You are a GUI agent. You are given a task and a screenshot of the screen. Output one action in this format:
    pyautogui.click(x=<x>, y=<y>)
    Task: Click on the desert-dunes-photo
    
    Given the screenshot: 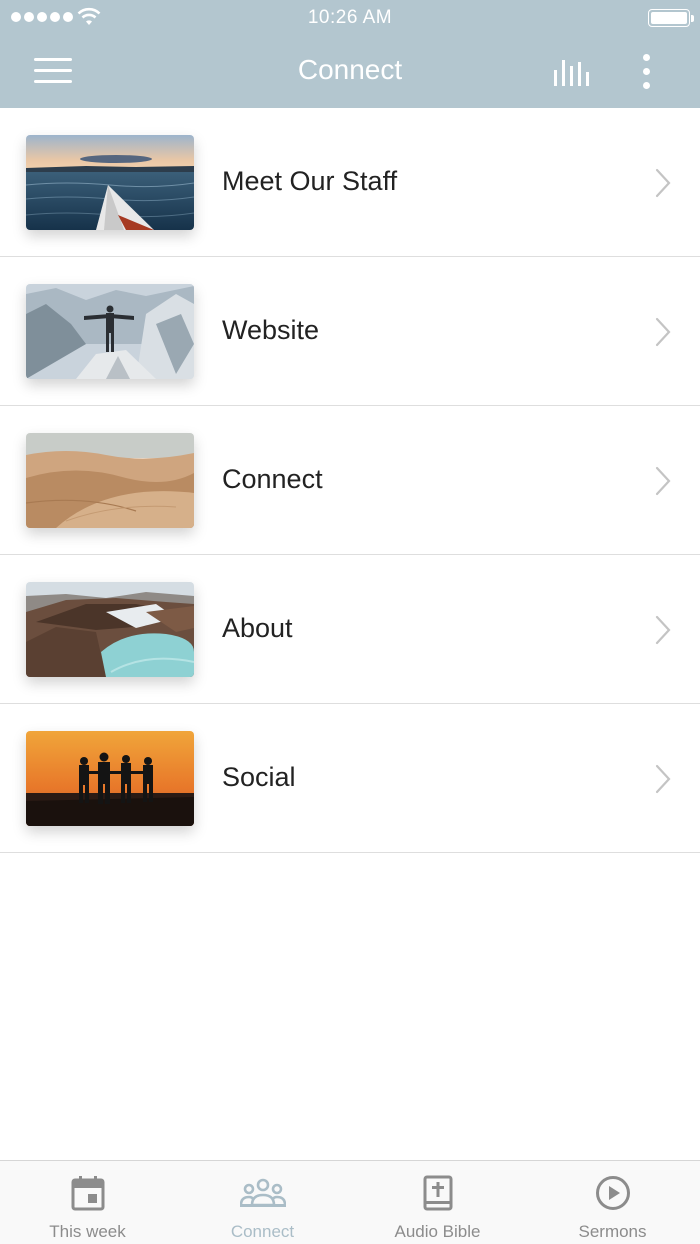 What is the action you would take?
    pyautogui.click(x=110, y=480)
    